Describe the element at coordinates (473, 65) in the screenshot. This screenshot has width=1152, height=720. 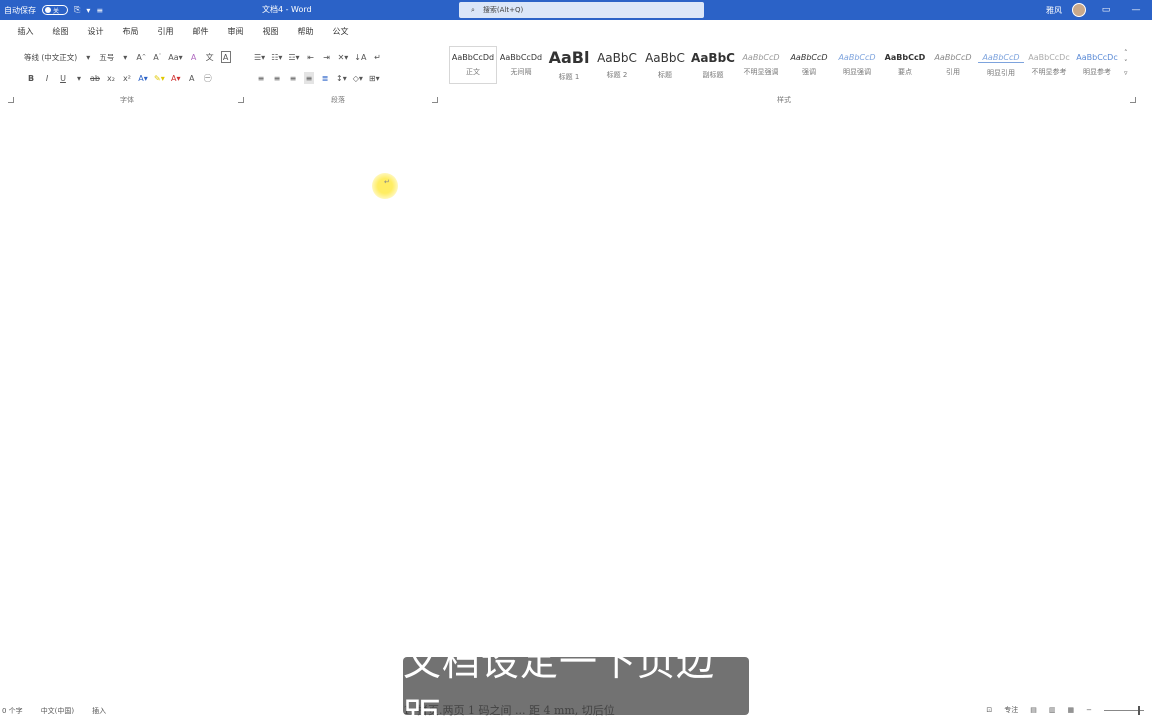
I see `style-normal: AaBbCcDd 正文` at that location.